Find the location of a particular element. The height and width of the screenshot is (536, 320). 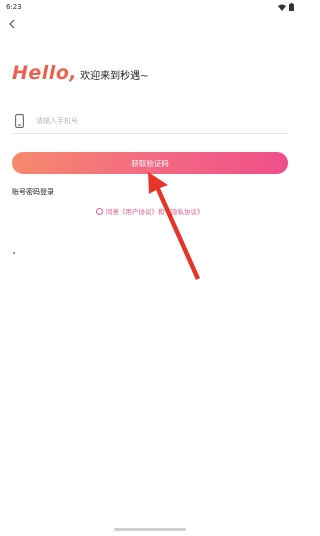

navigation-bar is located at coordinates (150, 529).